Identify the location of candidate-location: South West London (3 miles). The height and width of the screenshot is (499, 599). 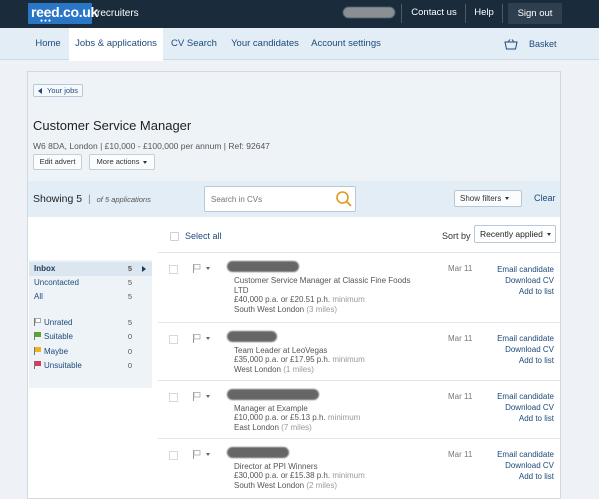
(285, 309).